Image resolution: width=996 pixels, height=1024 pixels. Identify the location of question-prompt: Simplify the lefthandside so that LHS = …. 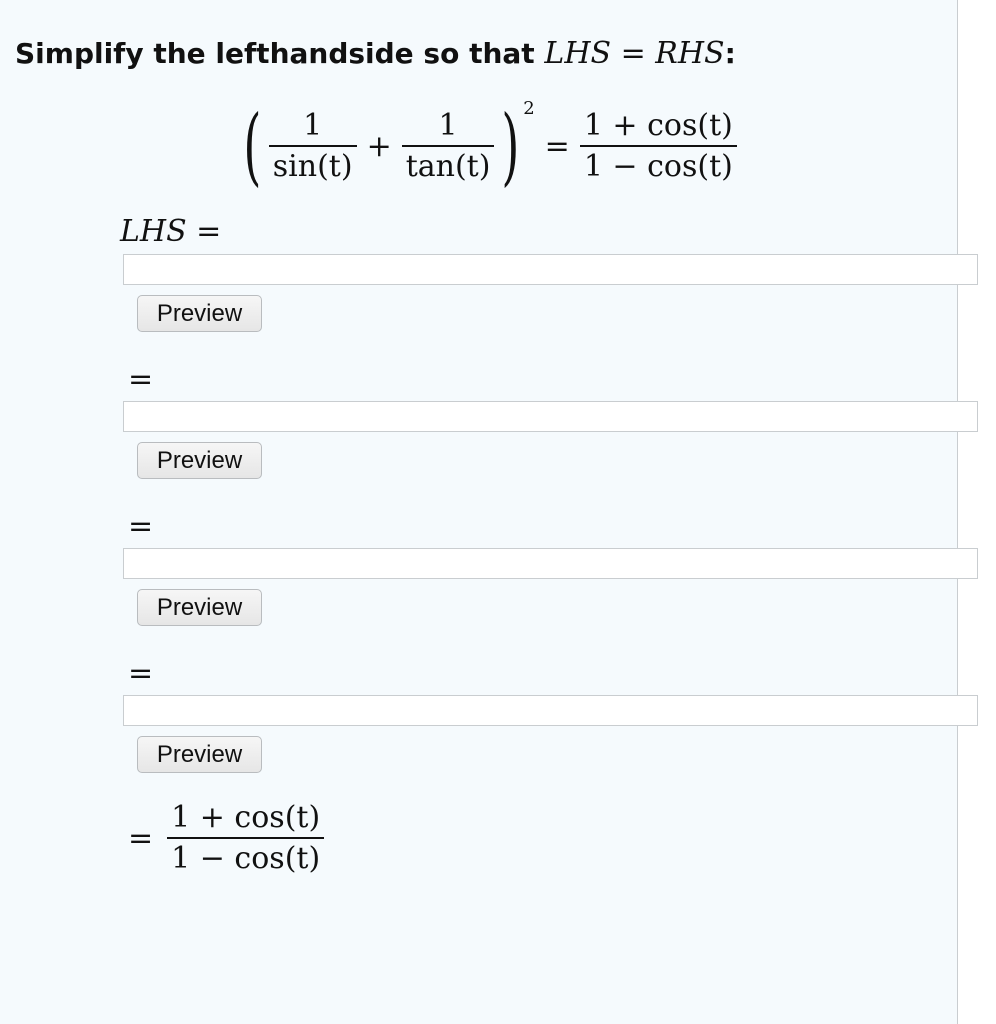
(375, 53).